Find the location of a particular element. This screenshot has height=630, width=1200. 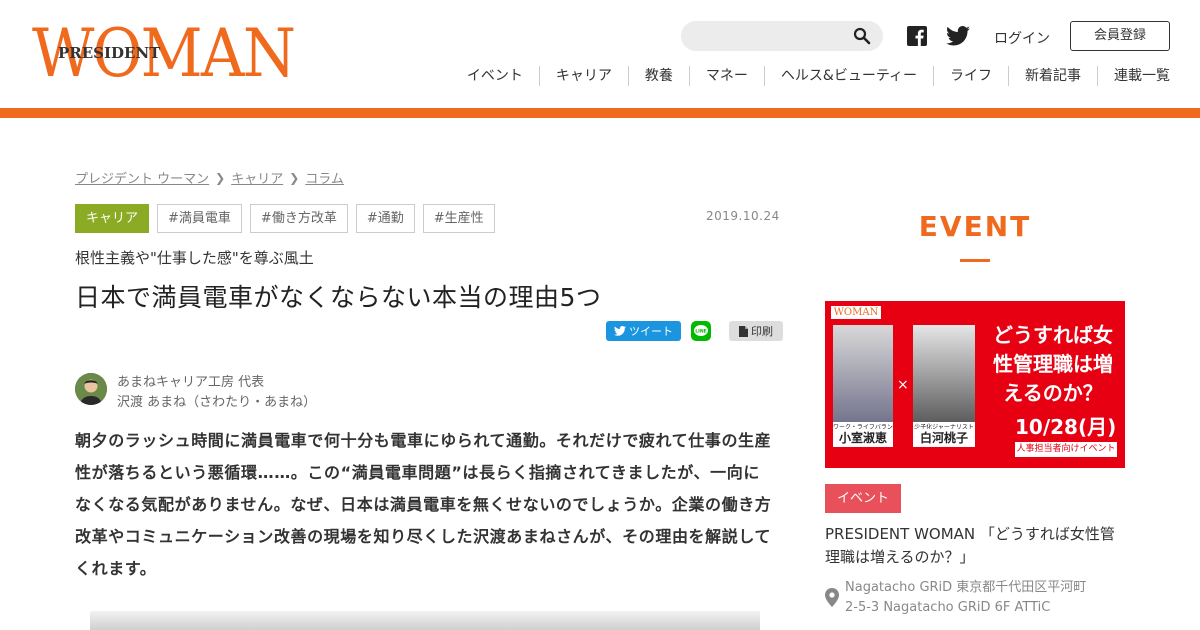

article-tags: キャリア #満員電車 #働き方改革 #通勤 #生産性 is located at coordinates (289, 218).